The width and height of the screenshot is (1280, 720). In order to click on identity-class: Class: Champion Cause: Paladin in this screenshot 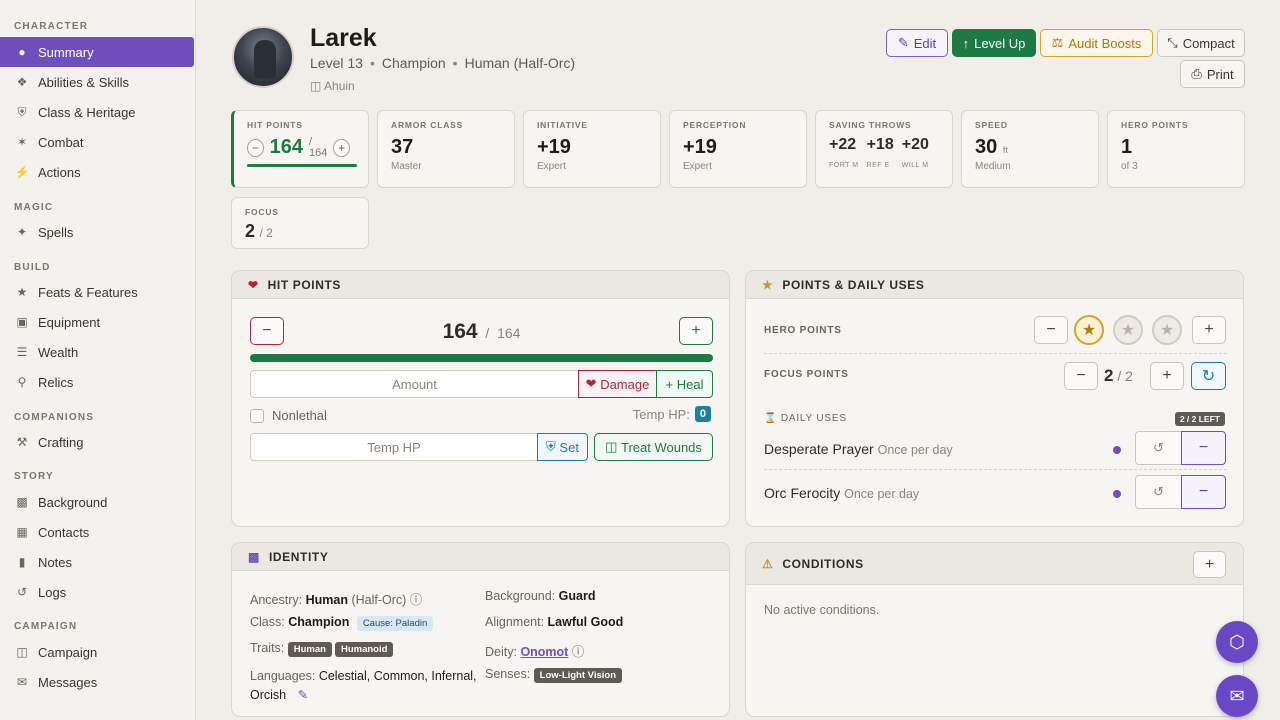, I will do `click(342, 623)`.